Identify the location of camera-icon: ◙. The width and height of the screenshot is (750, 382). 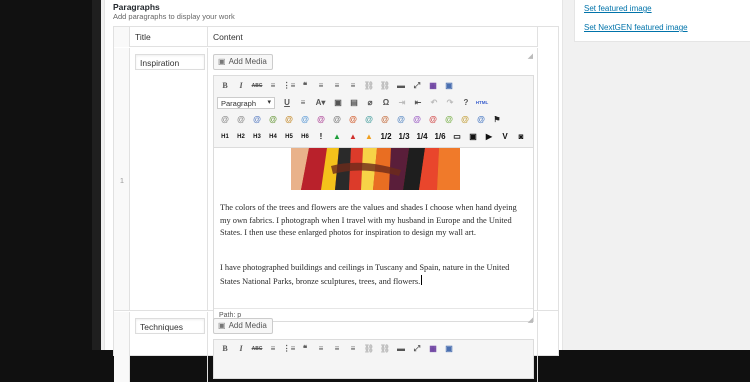
(521, 136).